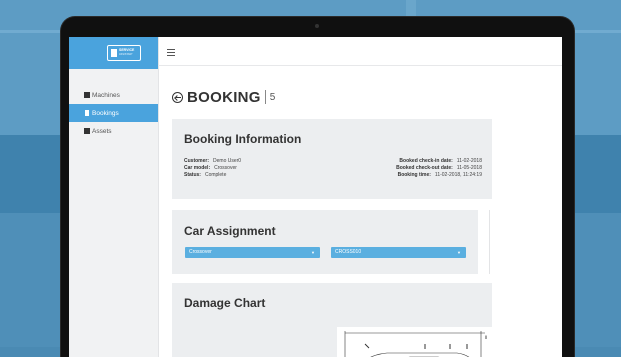 The image size is (621, 357). What do you see at coordinates (227, 161) in the screenshot?
I see `customer-value: Demo User0` at bounding box center [227, 161].